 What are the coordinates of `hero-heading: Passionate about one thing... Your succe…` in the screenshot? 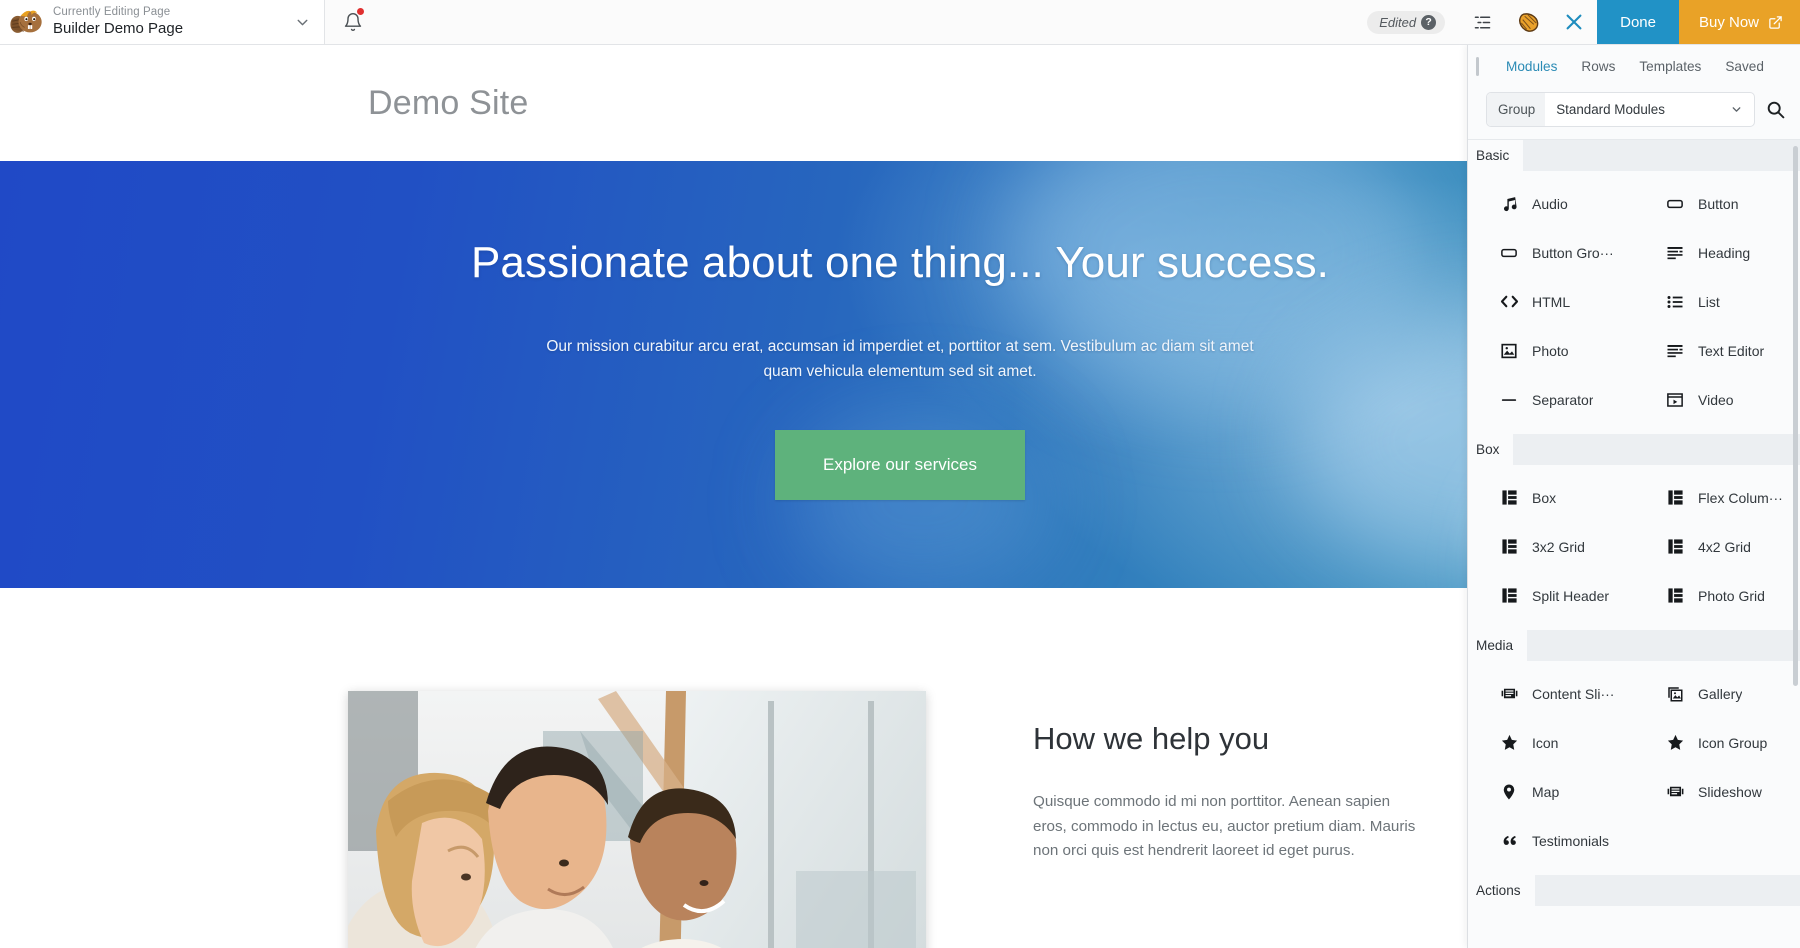 It's located at (899, 262).